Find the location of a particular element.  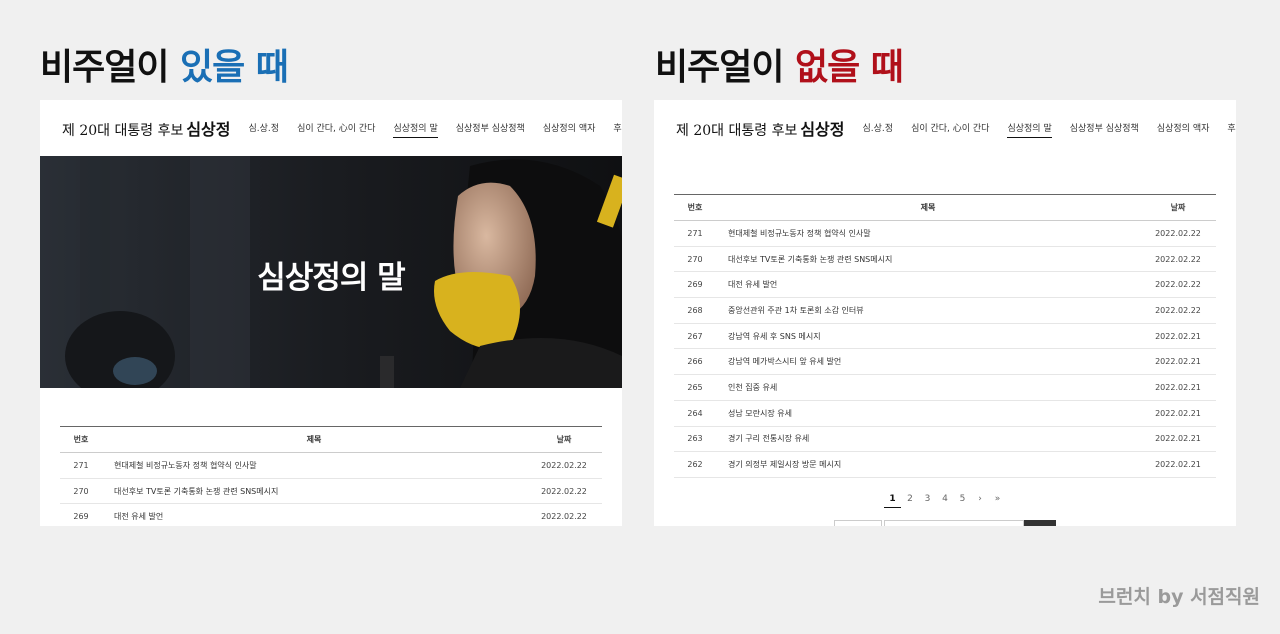

table-row: 266 강남역 메가박스시티 앞 유세 발언 2022.02.21 is located at coordinates (945, 362).